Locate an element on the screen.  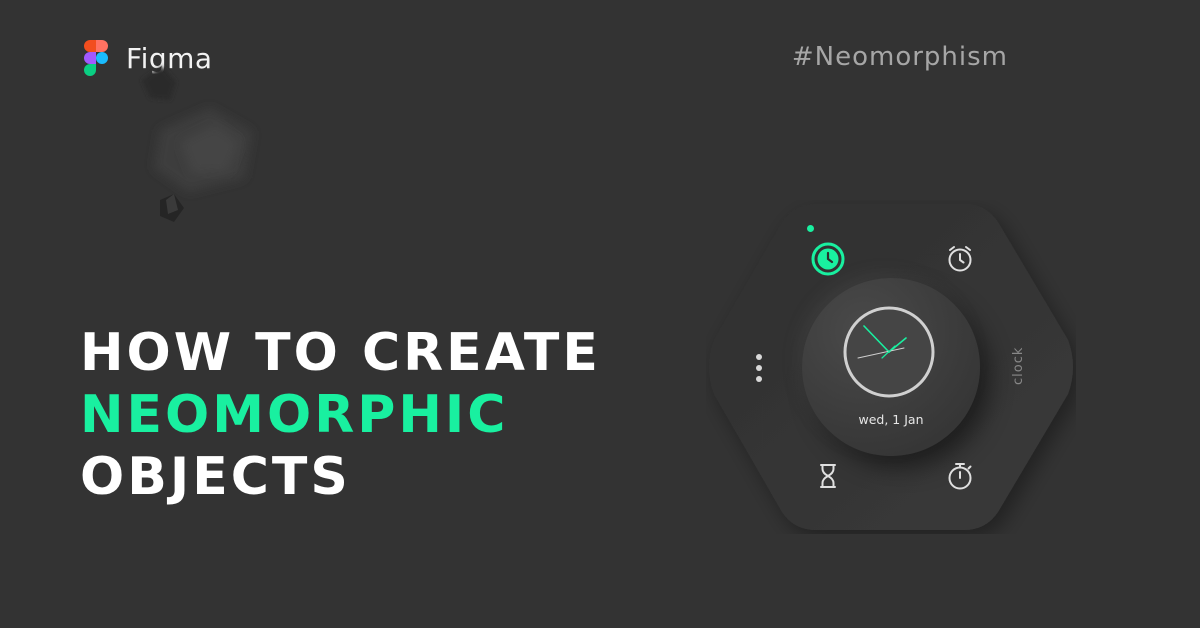
headline-line-3: OBJECTS is located at coordinates (215, 477).